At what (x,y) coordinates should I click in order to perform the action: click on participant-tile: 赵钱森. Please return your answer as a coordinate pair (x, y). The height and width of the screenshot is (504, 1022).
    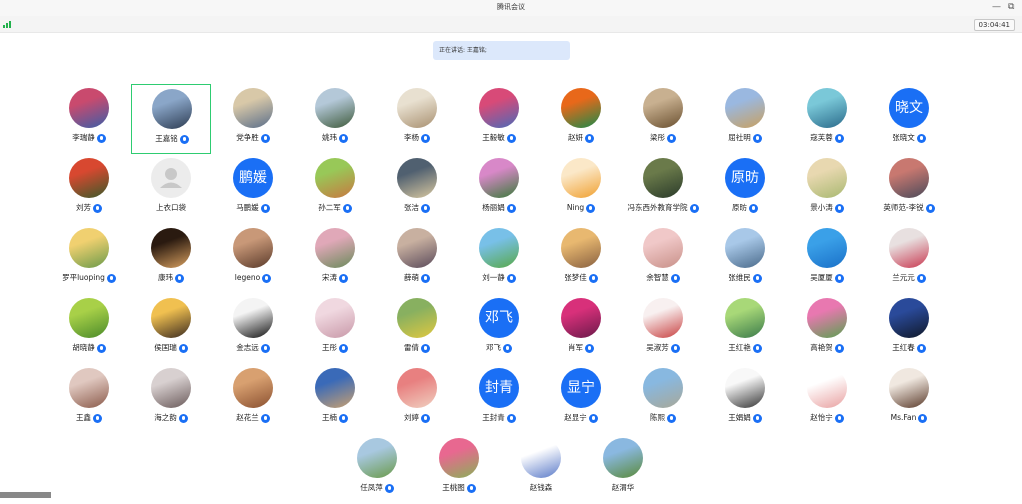
    Looking at the image, I should click on (541, 469).